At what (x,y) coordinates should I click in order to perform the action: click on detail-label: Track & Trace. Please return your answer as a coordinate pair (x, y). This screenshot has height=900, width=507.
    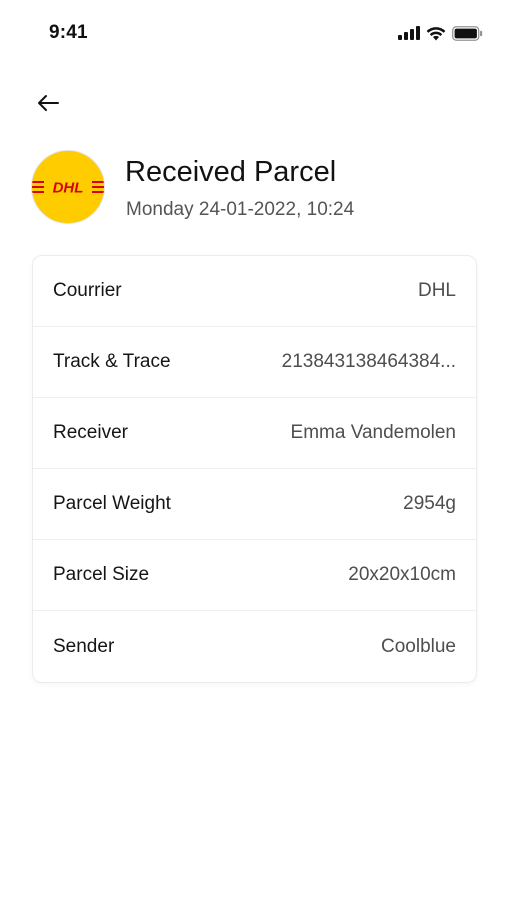
    Looking at the image, I should click on (112, 361).